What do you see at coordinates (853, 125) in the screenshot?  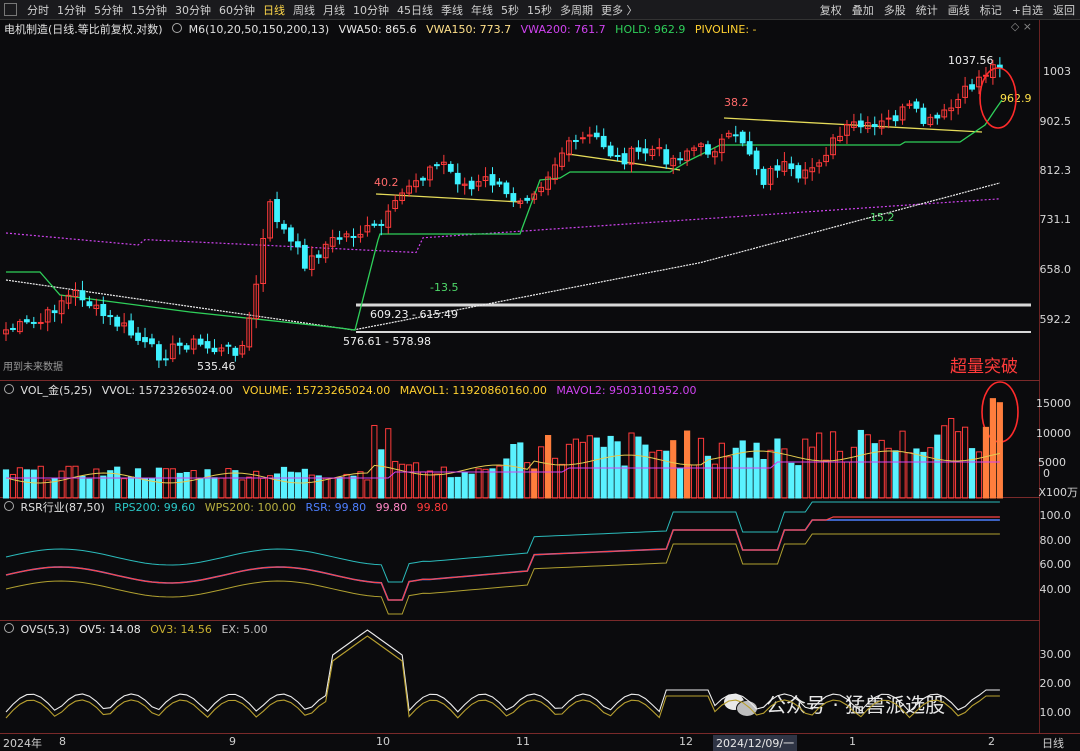 I see `pivot-line` at bounding box center [853, 125].